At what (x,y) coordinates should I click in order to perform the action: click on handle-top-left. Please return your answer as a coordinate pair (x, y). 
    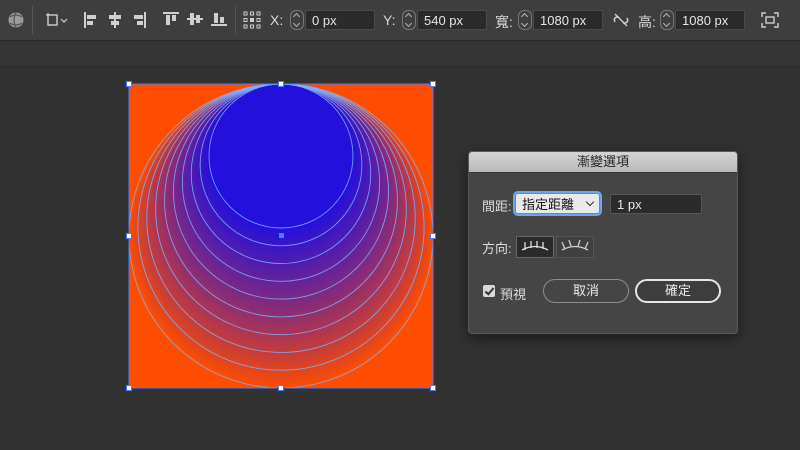
    Looking at the image, I should click on (129, 84).